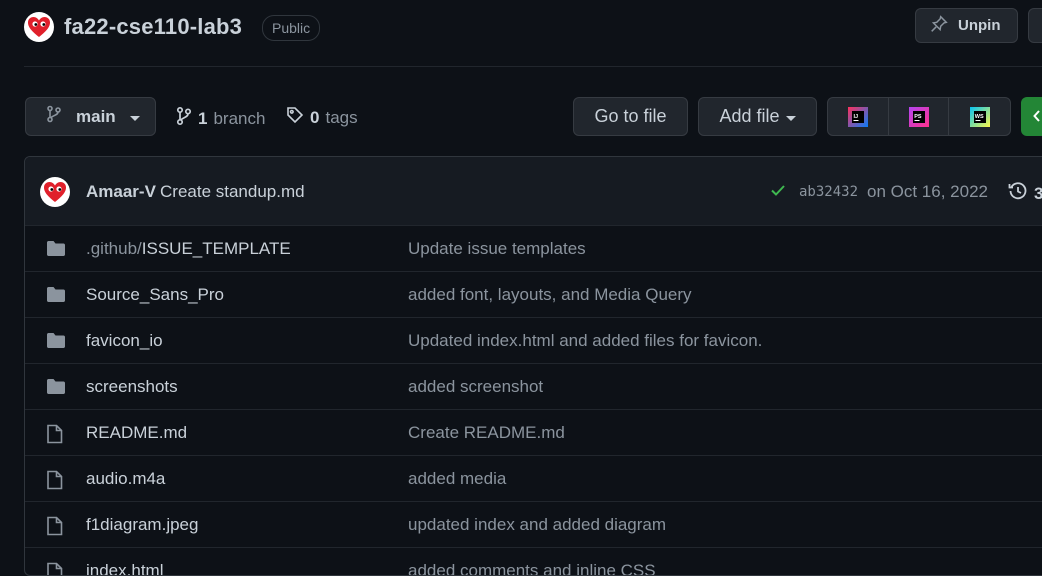 The width and height of the screenshot is (1042, 576). What do you see at coordinates (550, 295) in the screenshot?
I see `file-commit-message: added font, layouts, and Media Query` at bounding box center [550, 295].